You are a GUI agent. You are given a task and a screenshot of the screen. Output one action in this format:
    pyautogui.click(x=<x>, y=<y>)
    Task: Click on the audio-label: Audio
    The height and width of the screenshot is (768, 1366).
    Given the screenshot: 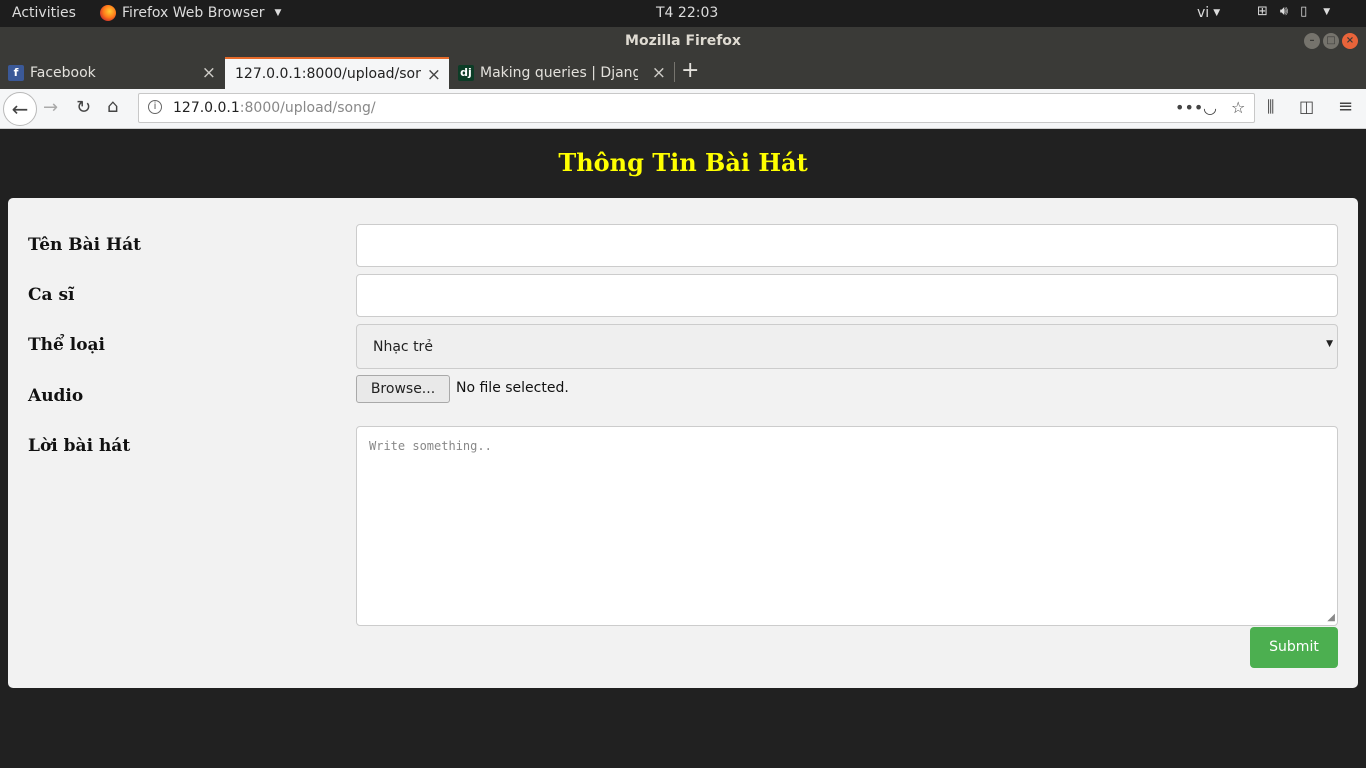 What is the action you would take?
    pyautogui.click(x=56, y=396)
    